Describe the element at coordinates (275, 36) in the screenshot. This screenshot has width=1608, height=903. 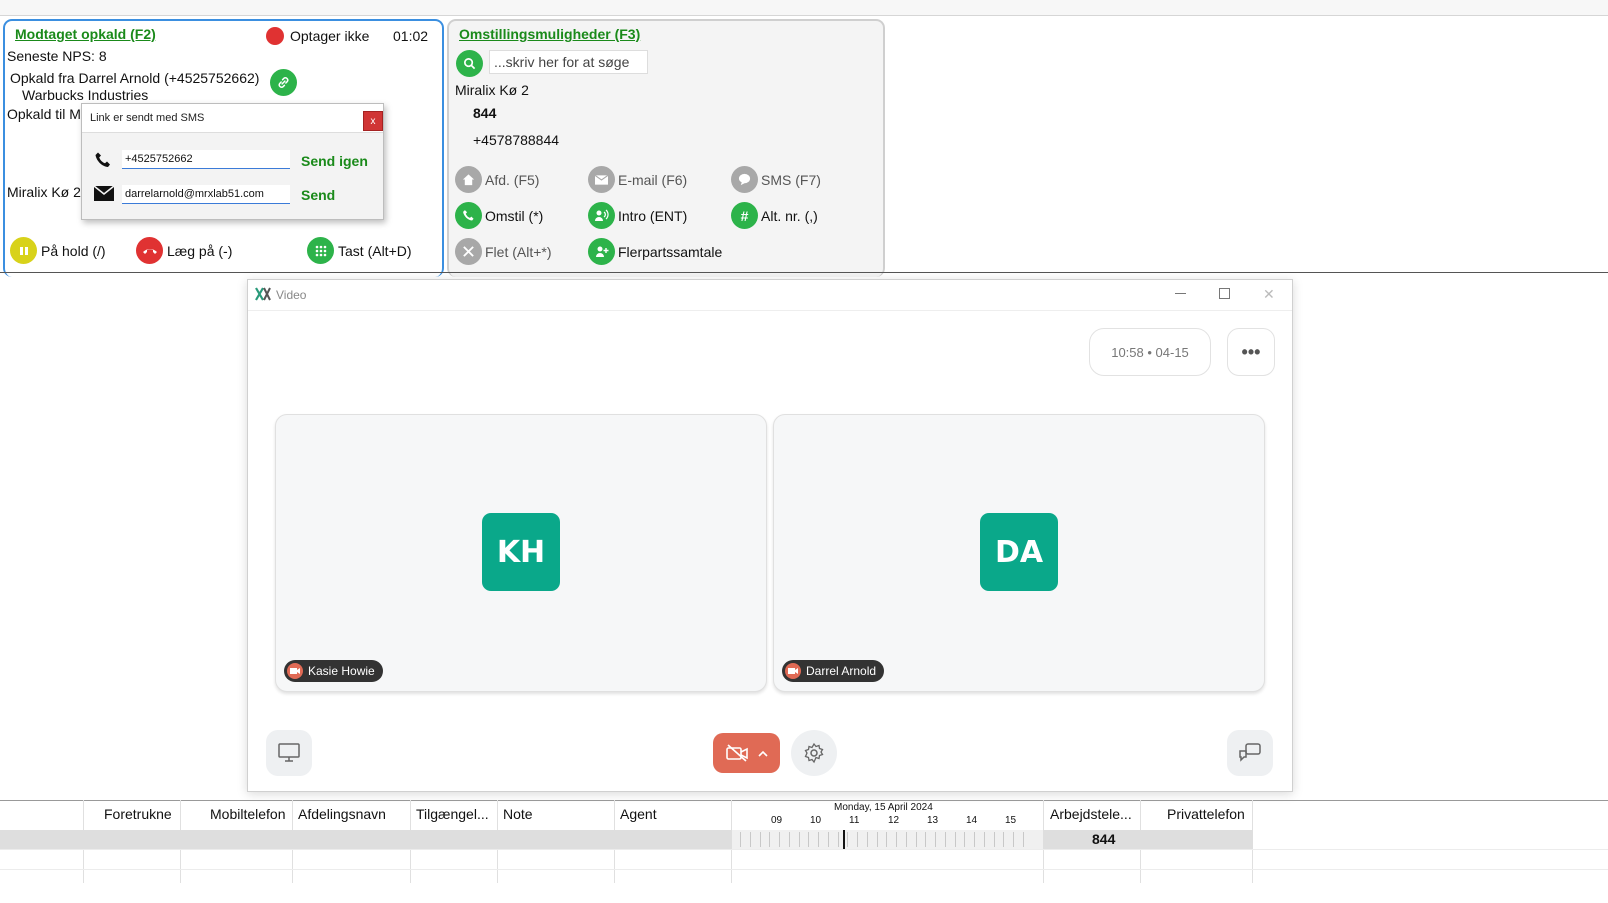
I see `record-indicator-icon` at that location.